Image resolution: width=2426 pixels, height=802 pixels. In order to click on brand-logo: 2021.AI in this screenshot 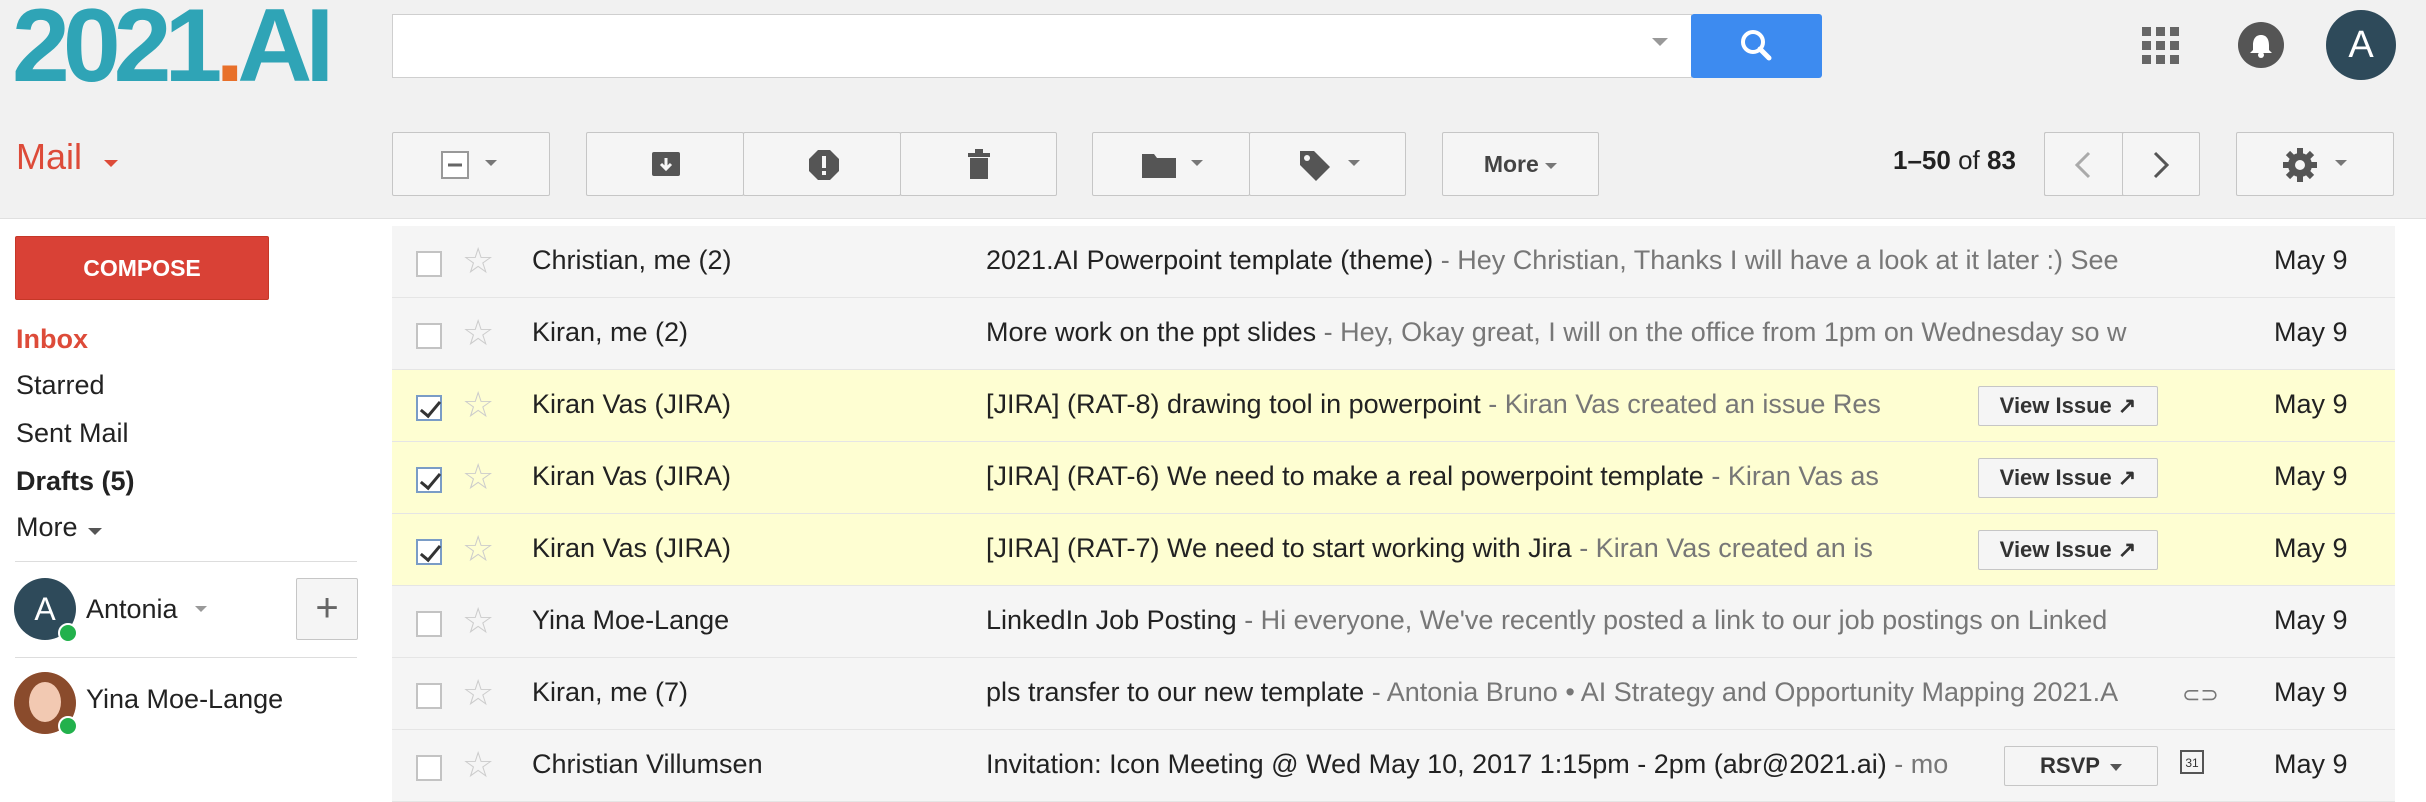, I will do `click(173, 49)`.